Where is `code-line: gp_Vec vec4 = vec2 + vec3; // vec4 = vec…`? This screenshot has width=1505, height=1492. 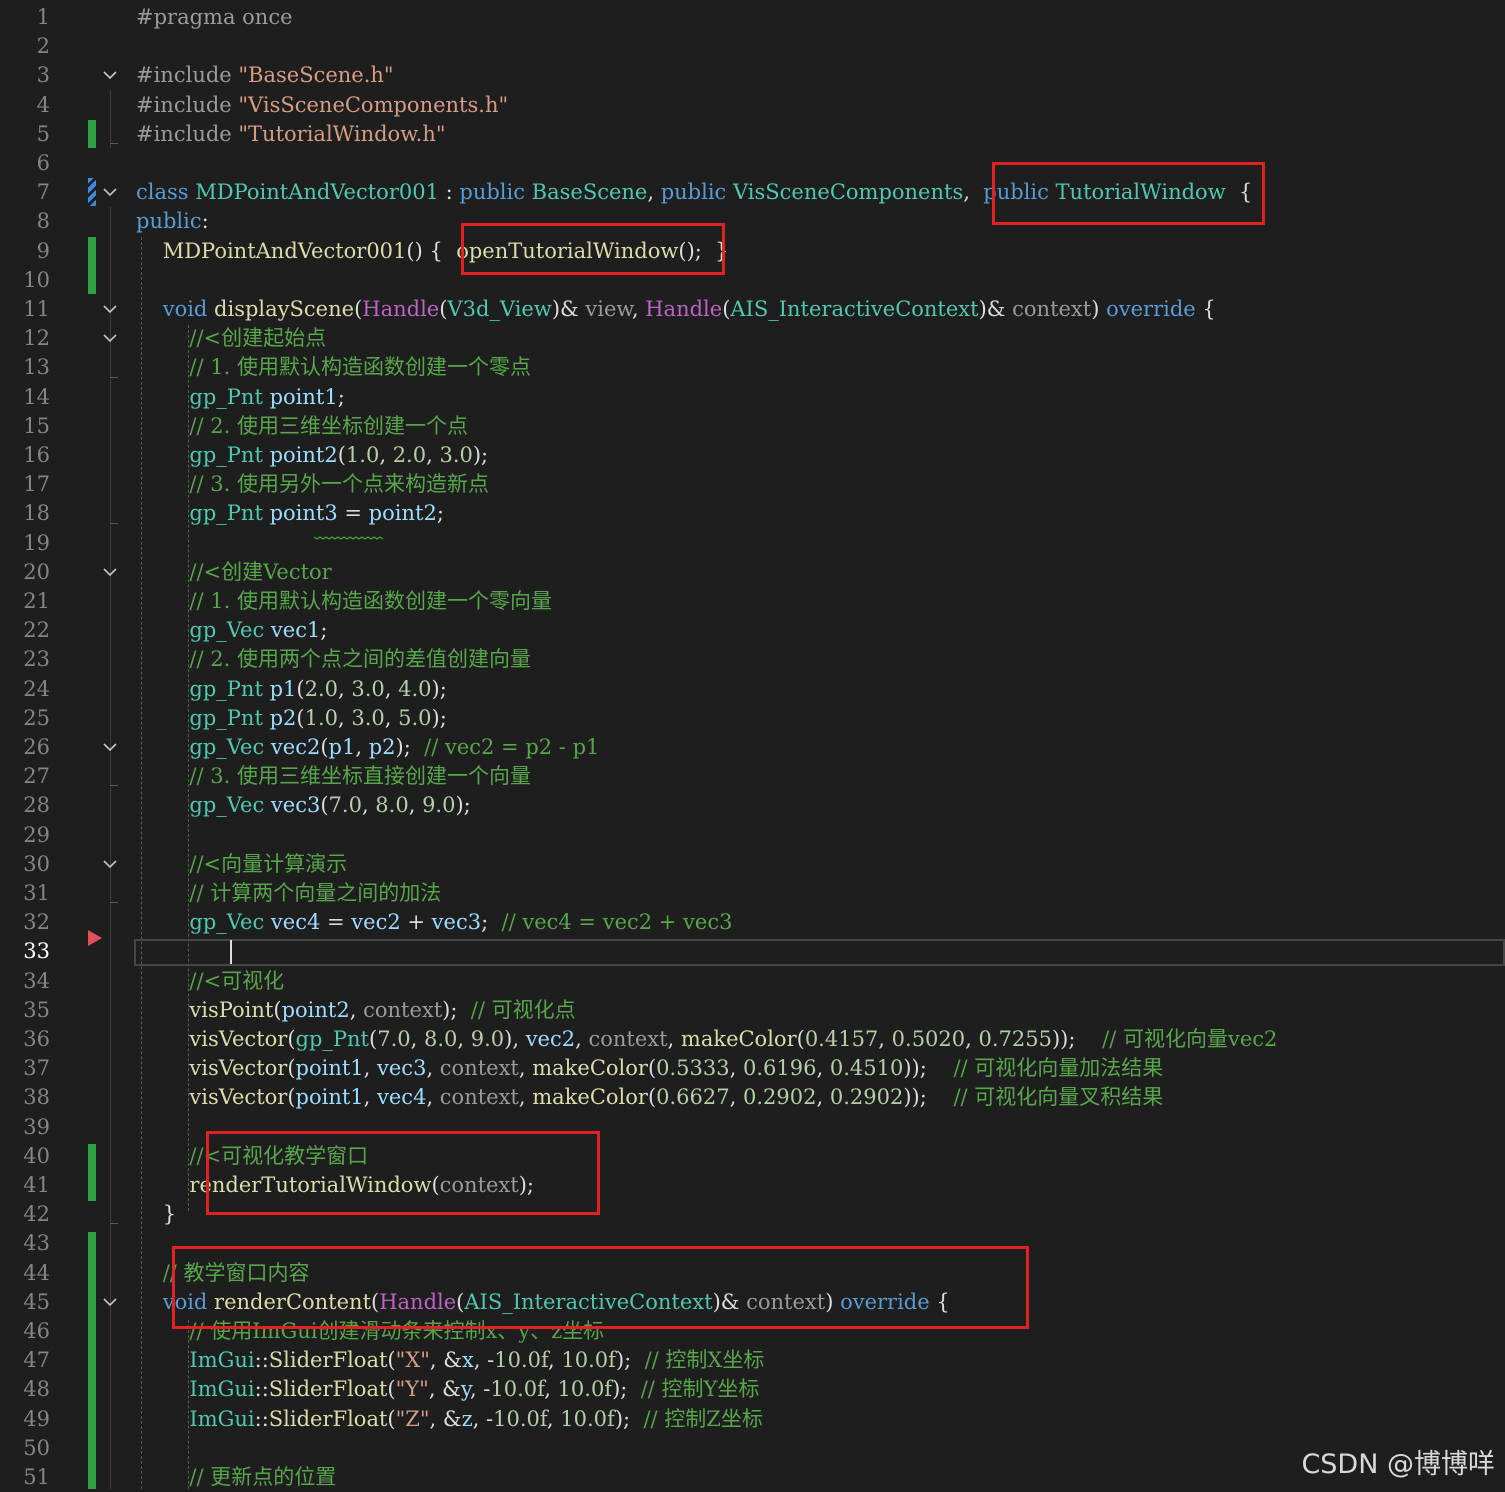 code-line: gp_Vec vec4 = vec2 + vec3; // vec4 = vec… is located at coordinates (434, 922).